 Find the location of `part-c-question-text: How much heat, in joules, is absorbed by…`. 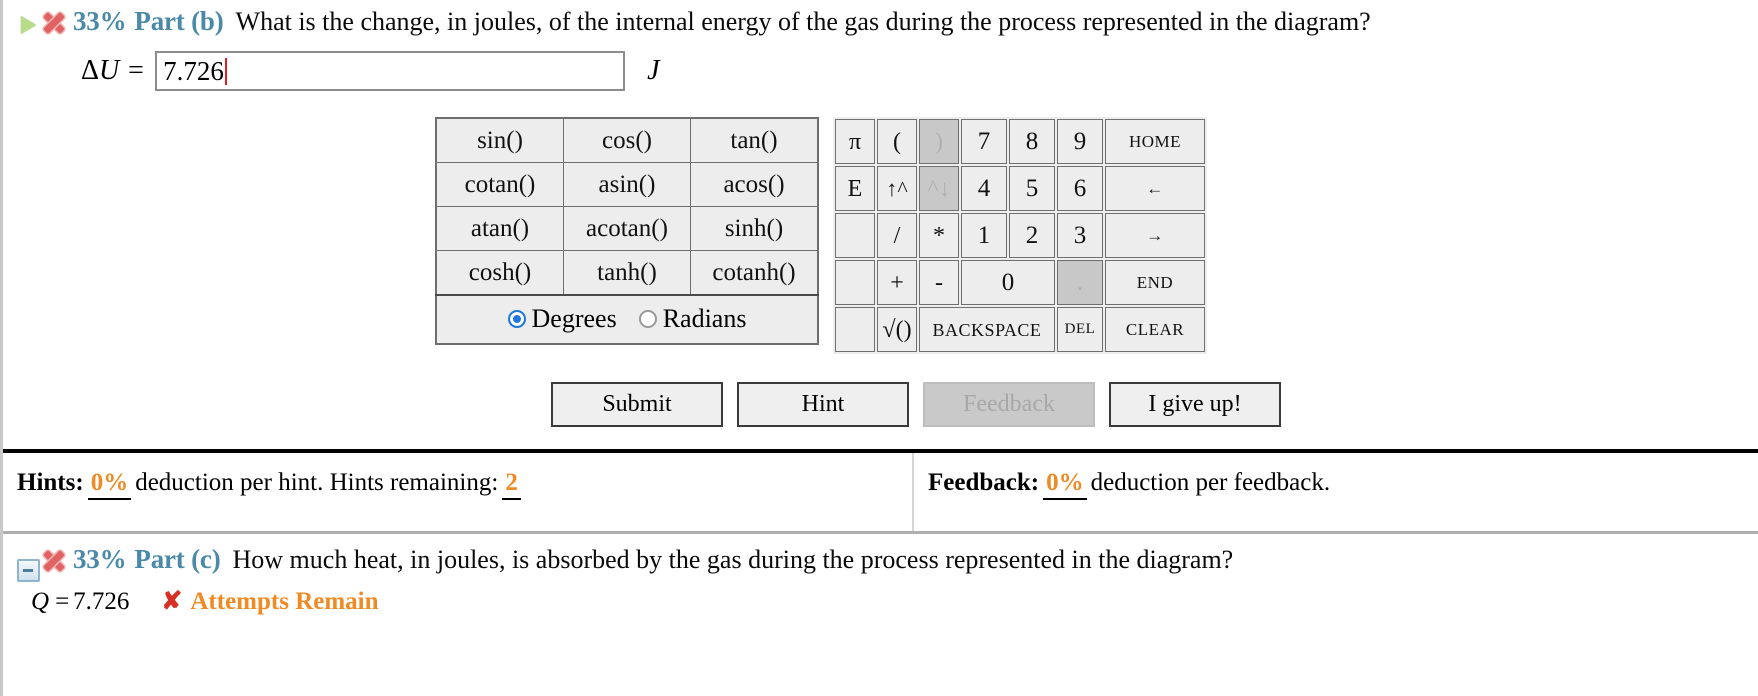

part-c-question-text: How much heat, in joules, is absorbed by… is located at coordinates (733, 559).